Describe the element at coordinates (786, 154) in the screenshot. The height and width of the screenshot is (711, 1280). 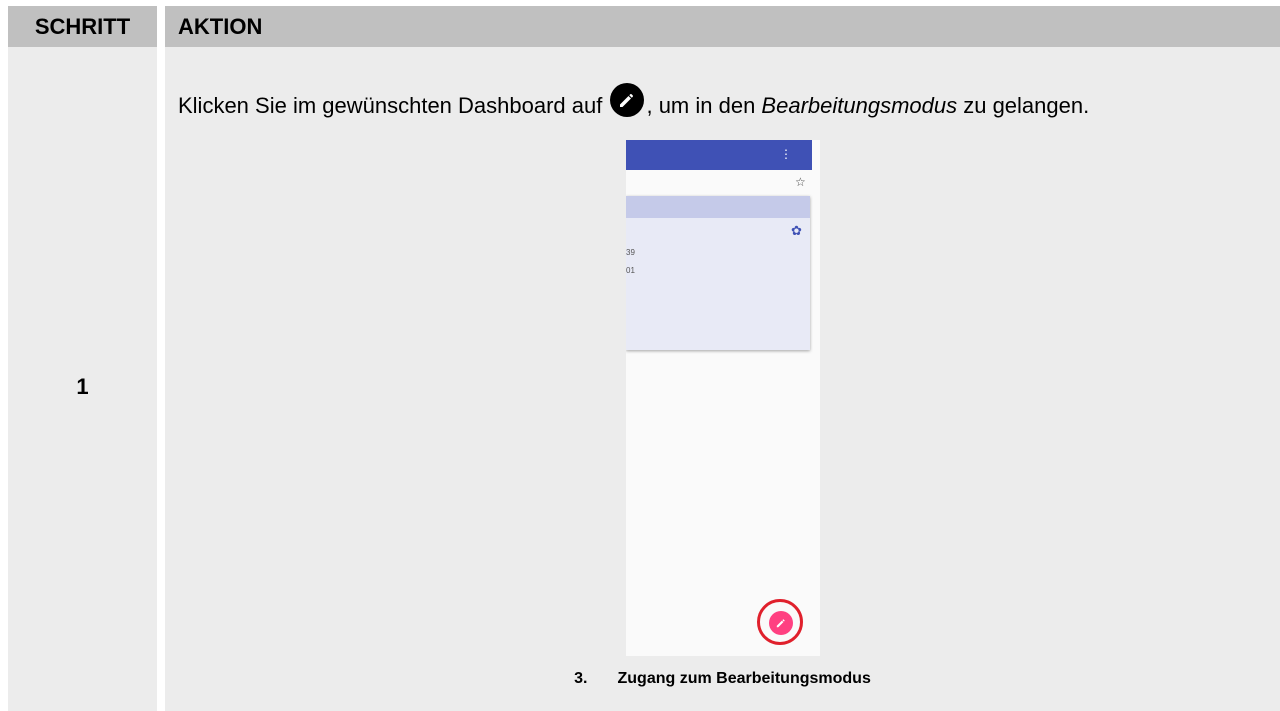
I see `more-menu-icon: ⋮` at that location.